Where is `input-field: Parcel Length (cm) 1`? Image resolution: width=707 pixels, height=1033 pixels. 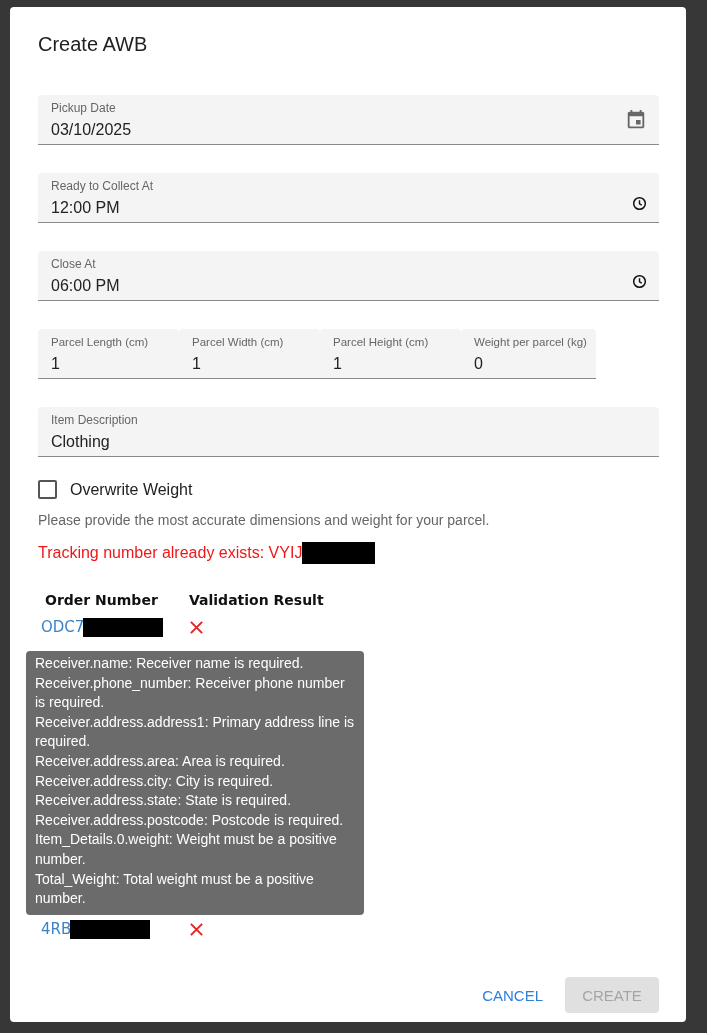
input-field: Parcel Length (cm) 1 is located at coordinates (108, 354).